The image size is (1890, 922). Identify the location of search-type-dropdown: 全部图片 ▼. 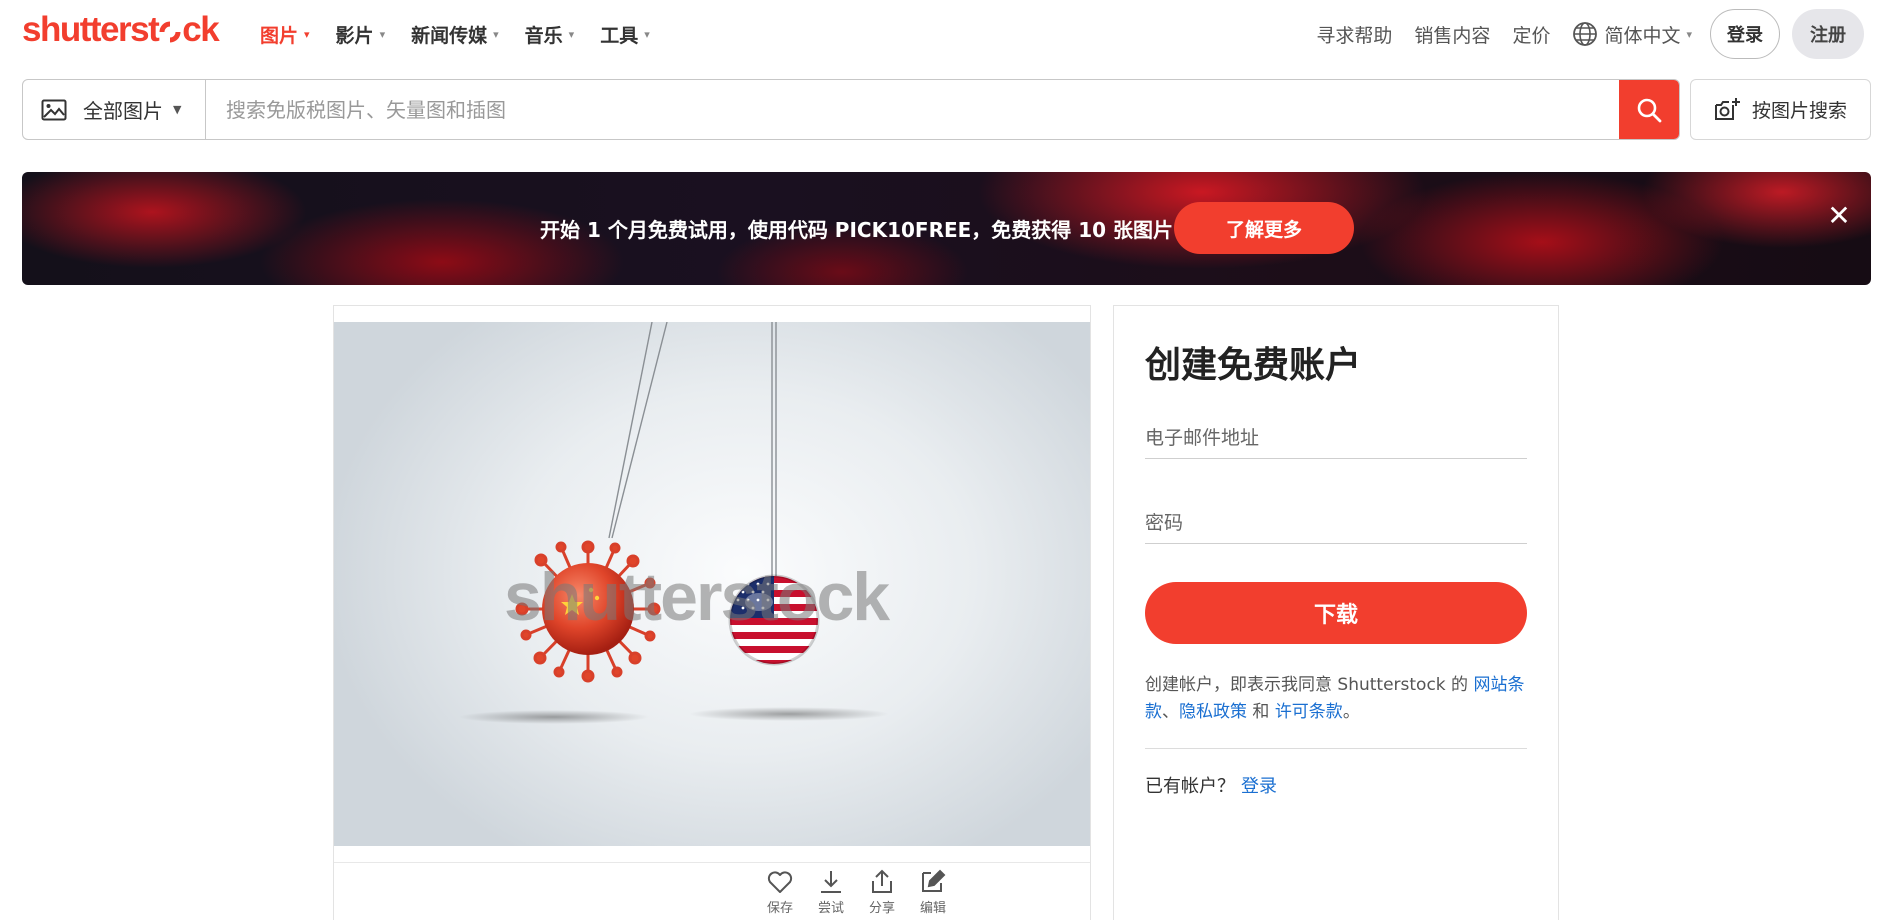
(114, 109).